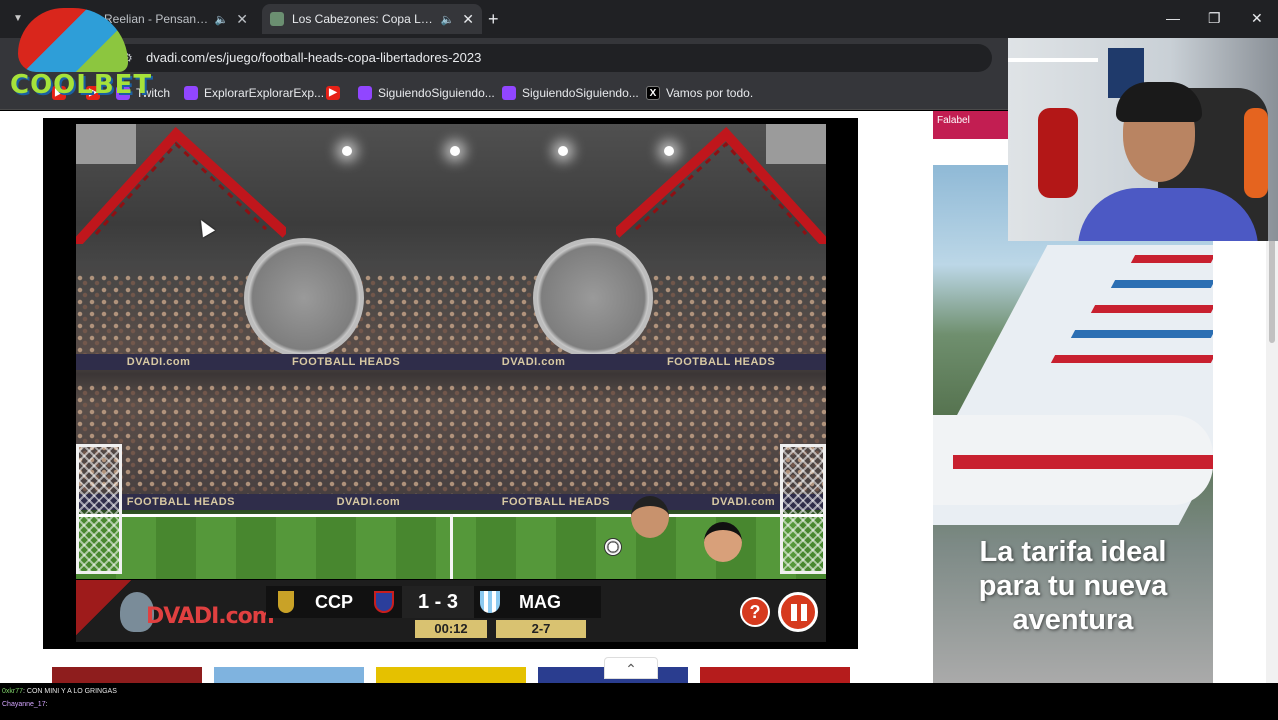 The image size is (1278, 720). Describe the element at coordinates (650, 517) in the screenshot. I see `player-home` at that location.